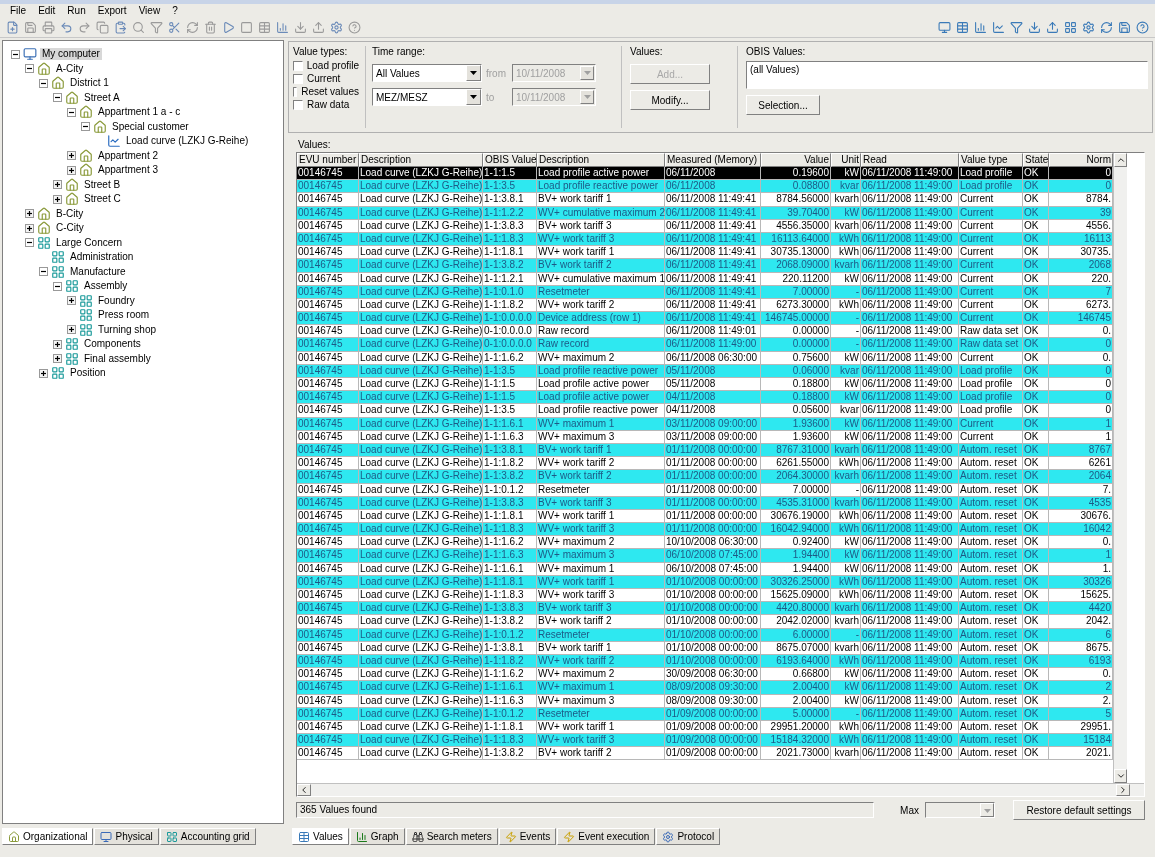 The width and height of the screenshot is (1155, 857). What do you see at coordinates (705, 556) in the screenshot?
I see `table-row: 00146745 Load curve (LZKJ G-Reihe) 1-1:1.6.3 WV+ maximum 3 06/10/2008 07:45:00 1.94400 kW 06/11/2008 11:49:00 Autom. reset OK 1` at bounding box center [705, 556].